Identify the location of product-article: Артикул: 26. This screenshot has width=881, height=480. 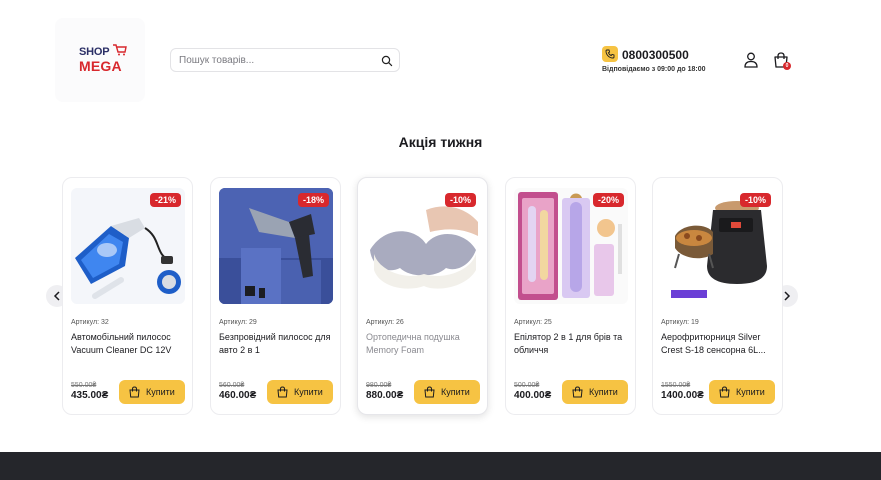
(385, 322).